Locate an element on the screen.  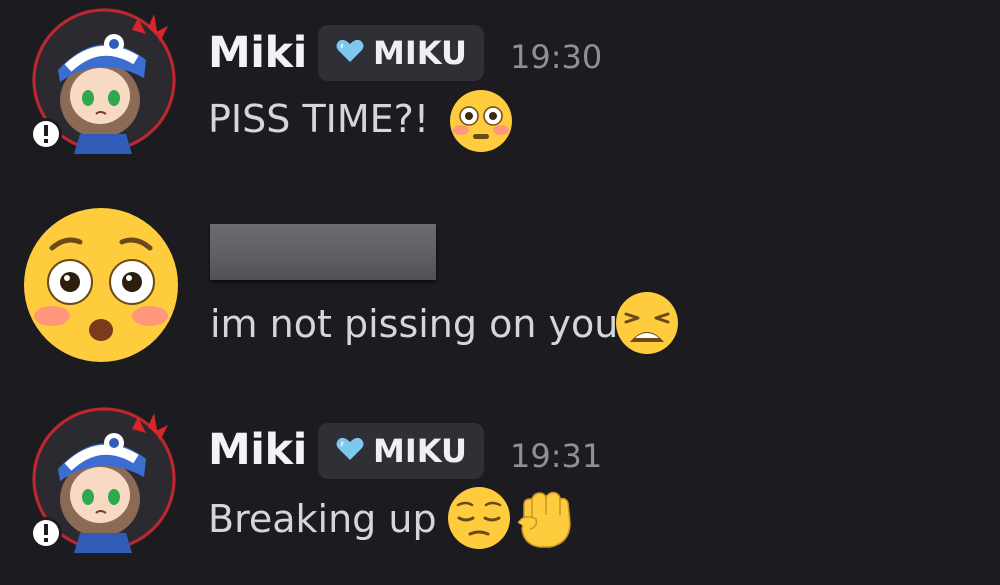
timestamp: 19:30 is located at coordinates (556, 57).